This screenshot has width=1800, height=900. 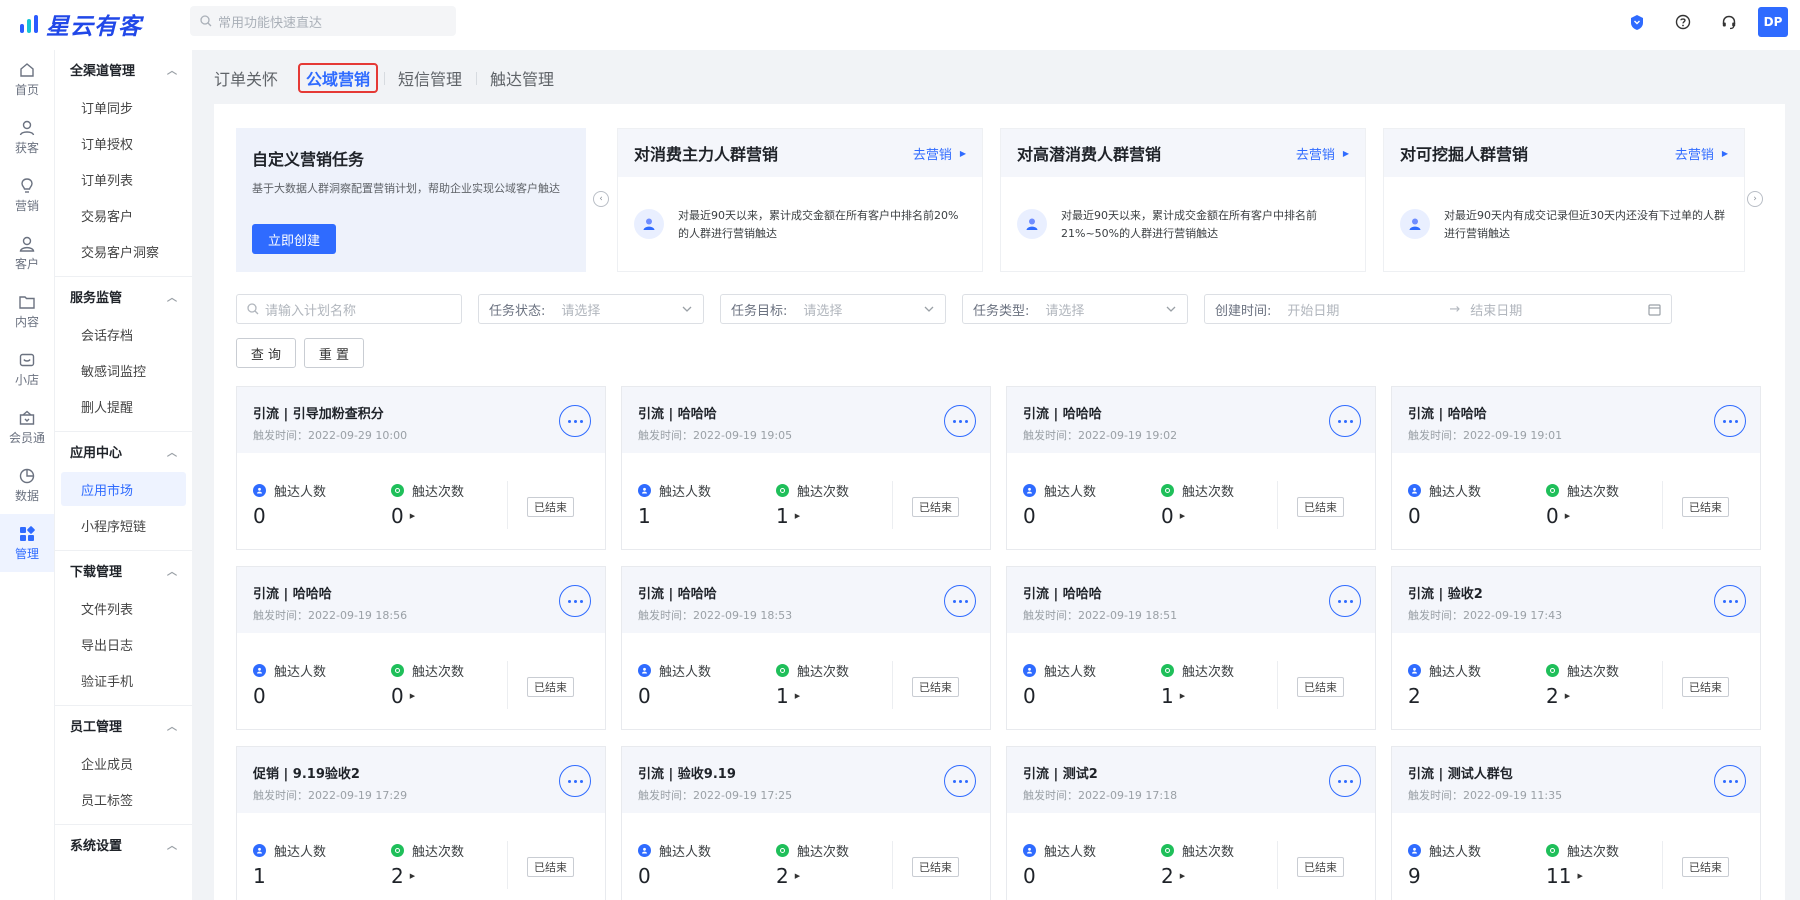 What do you see at coordinates (428, 506) in the screenshot?
I see `reach-times-stat: 触达次数 0 ▶` at bounding box center [428, 506].